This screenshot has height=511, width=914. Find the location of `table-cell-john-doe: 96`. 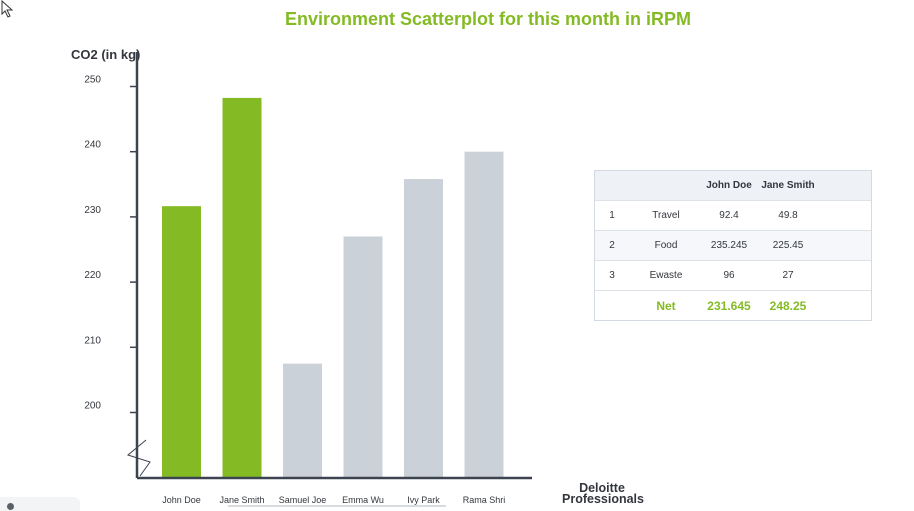

table-cell-john-doe: 96 is located at coordinates (729, 275).